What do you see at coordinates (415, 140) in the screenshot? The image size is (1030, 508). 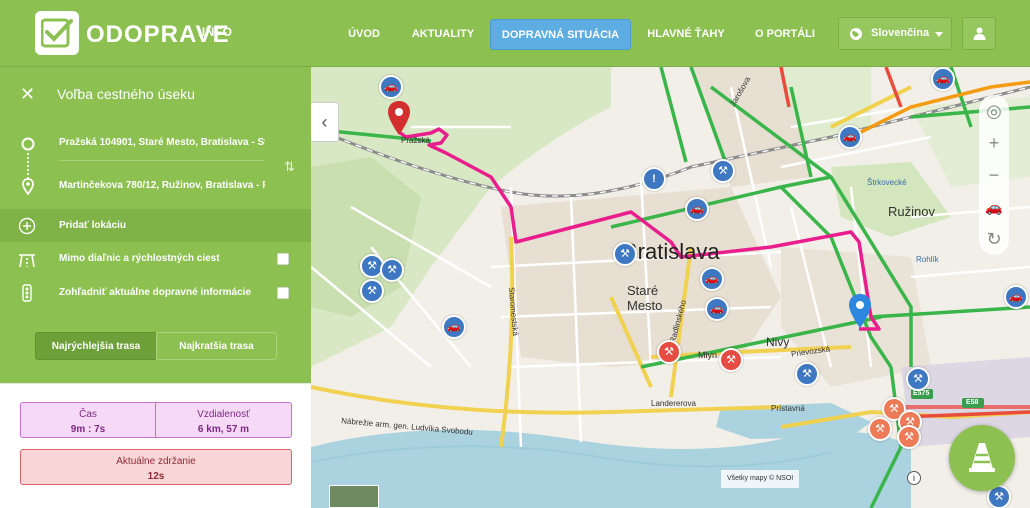 I see `street-label-prazska: Pražská` at bounding box center [415, 140].